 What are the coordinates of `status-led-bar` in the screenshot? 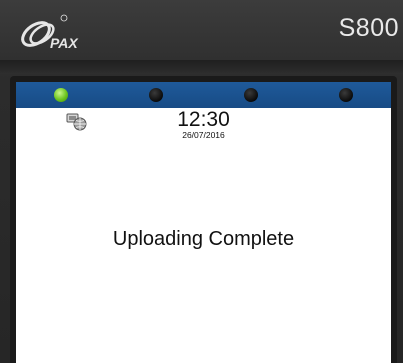 It's located at (203, 95).